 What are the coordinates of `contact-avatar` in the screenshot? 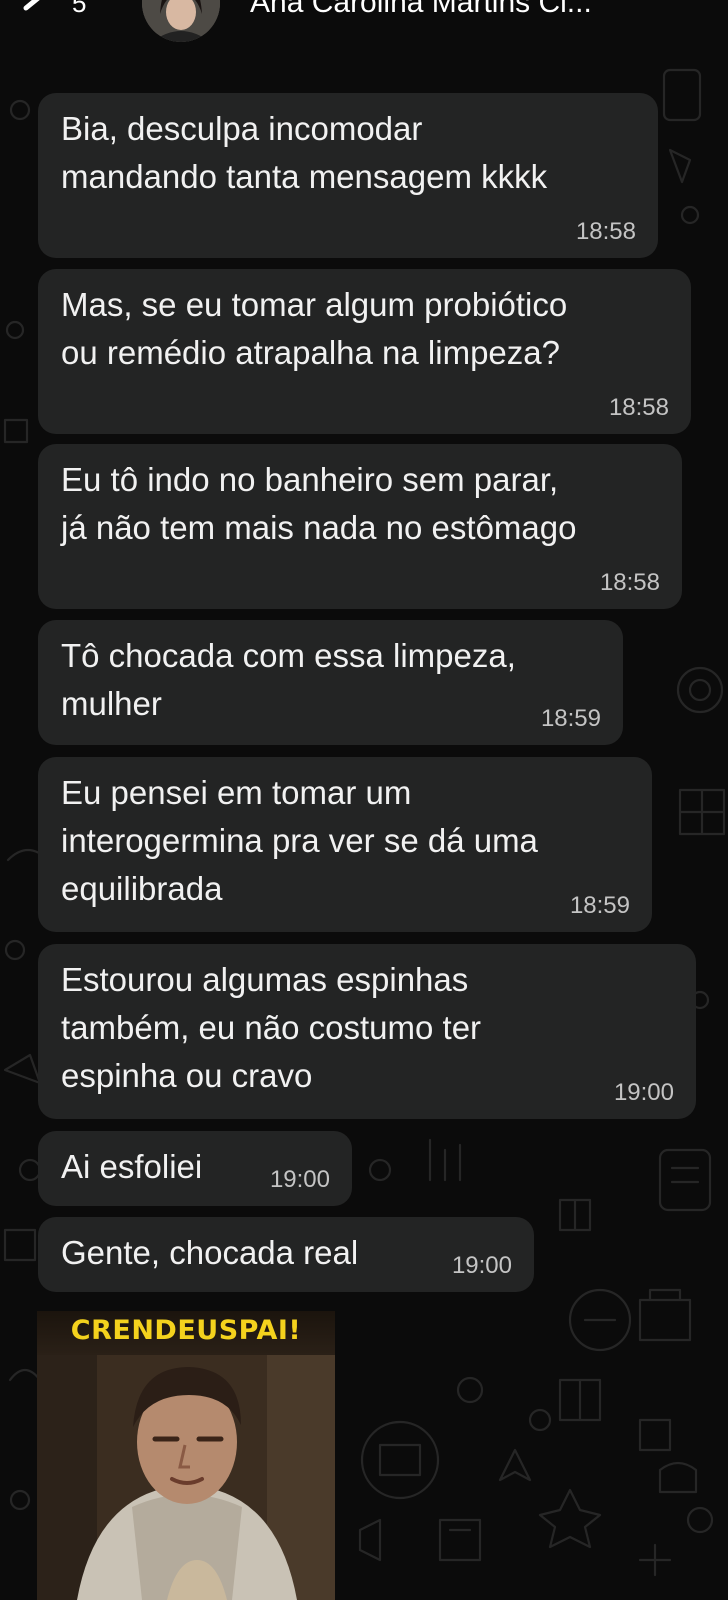 It's located at (181, 21).